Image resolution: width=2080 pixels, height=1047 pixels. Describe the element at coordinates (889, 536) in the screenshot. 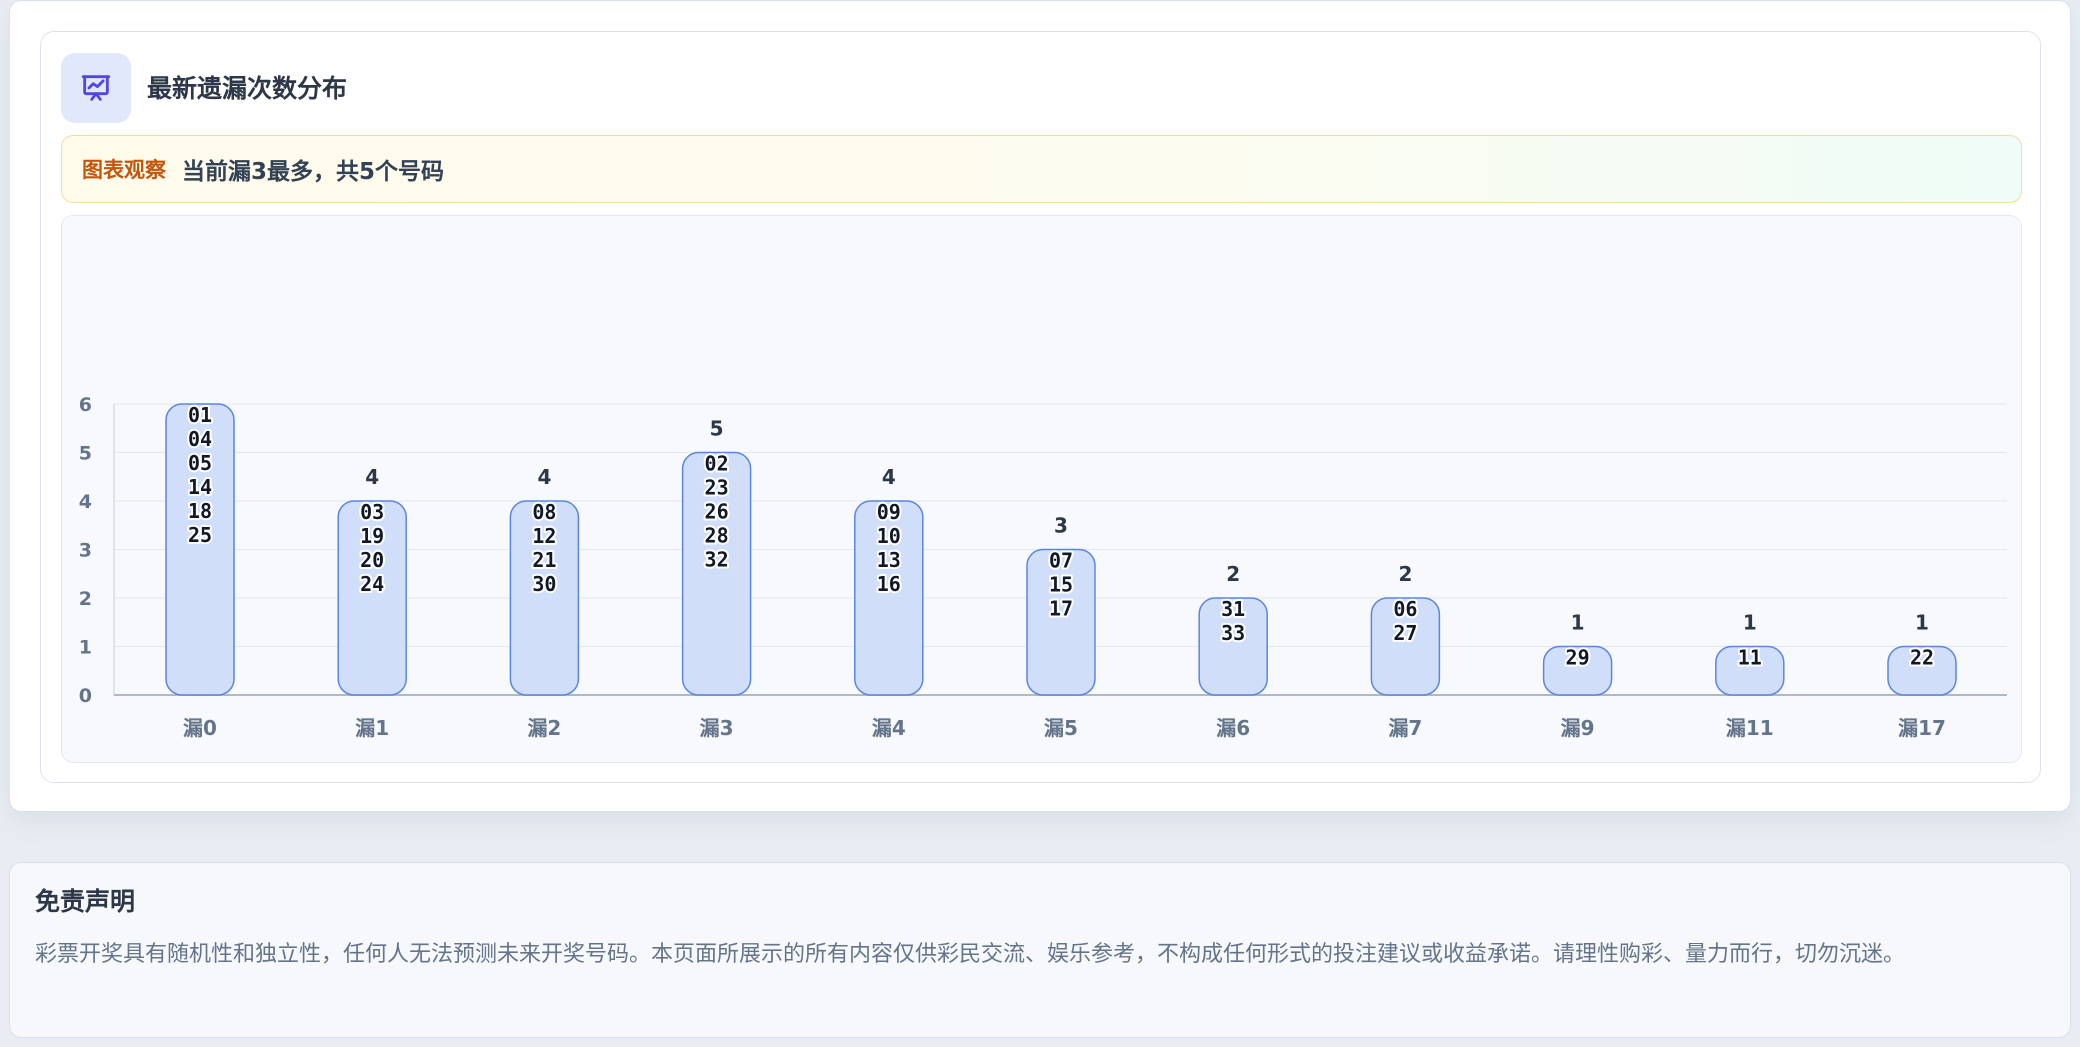

I see `bar-number-label: 10` at that location.